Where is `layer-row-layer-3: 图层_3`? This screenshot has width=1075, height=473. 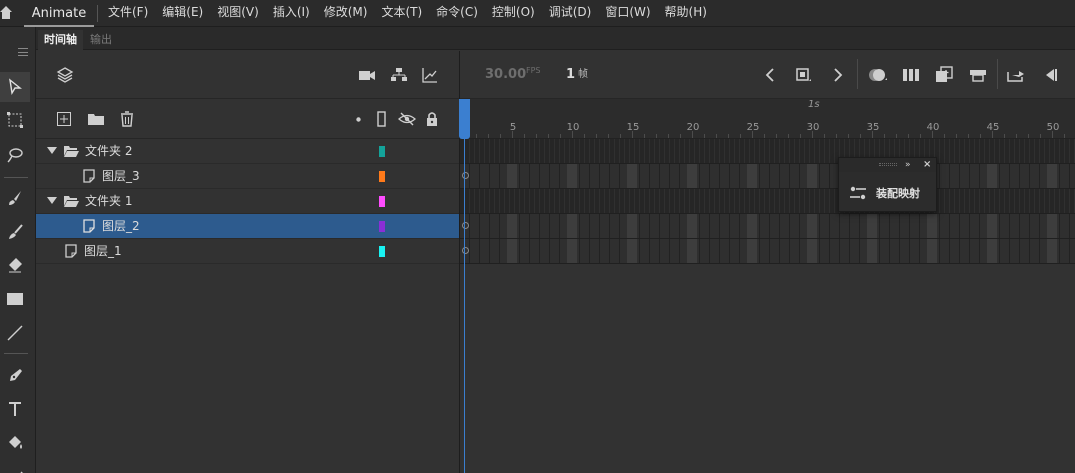
layer-row-layer-3: 图层_3 is located at coordinates (247, 176).